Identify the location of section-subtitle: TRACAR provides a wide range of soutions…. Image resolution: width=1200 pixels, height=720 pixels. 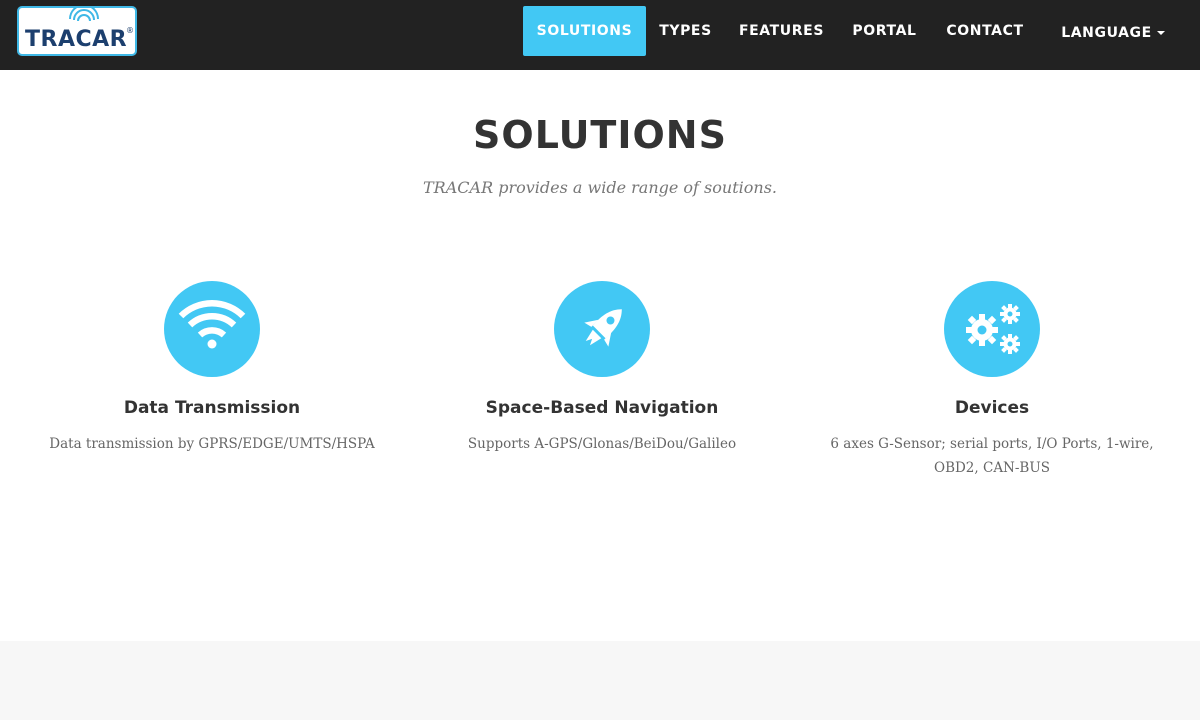
(600, 187).